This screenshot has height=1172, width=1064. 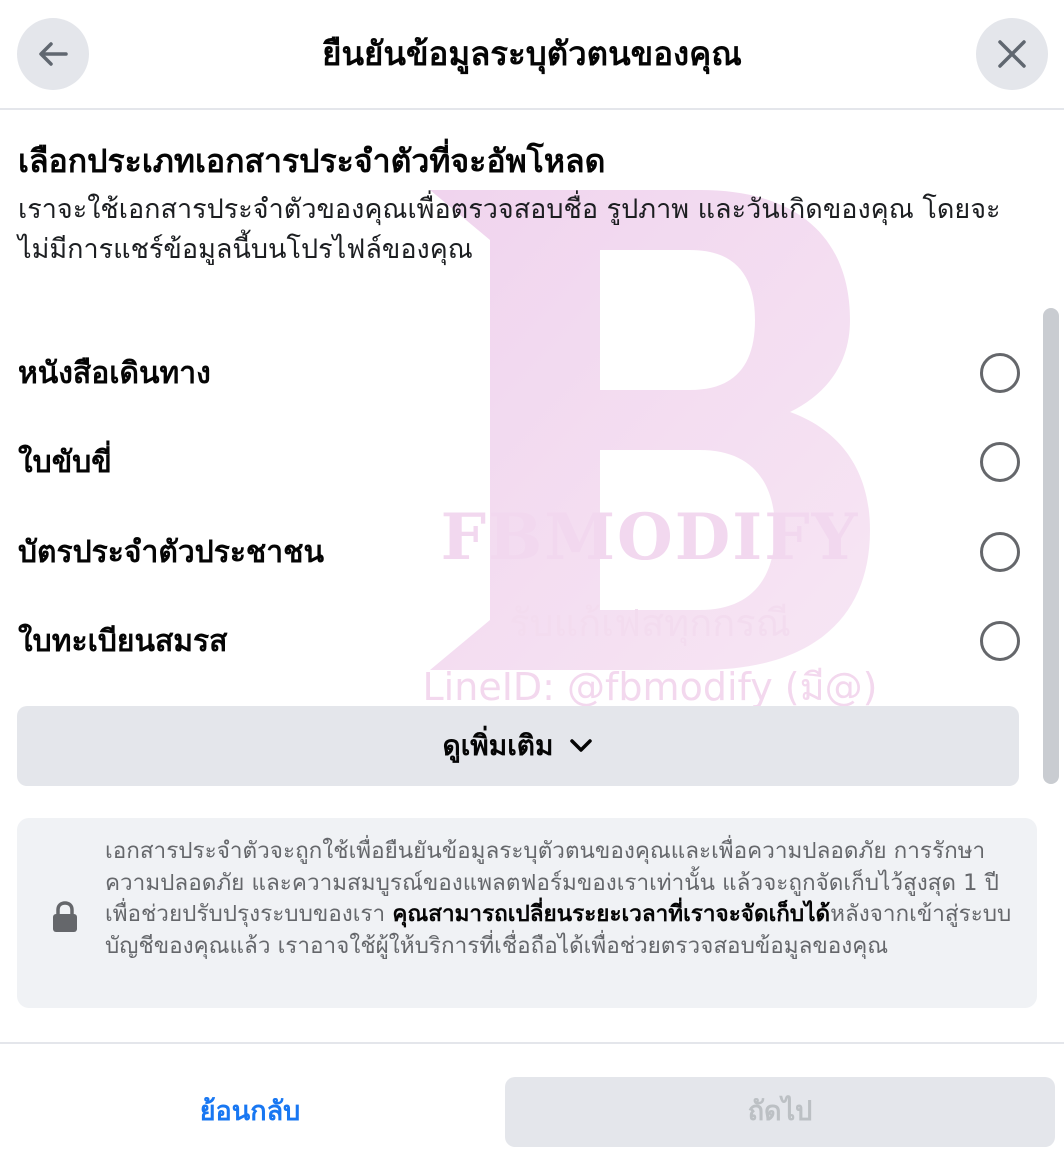 What do you see at coordinates (312, 161) in the screenshot?
I see `section-title: เลือกประเภทเอกสารประจำตัวที่จะอัพโหลด` at bounding box center [312, 161].